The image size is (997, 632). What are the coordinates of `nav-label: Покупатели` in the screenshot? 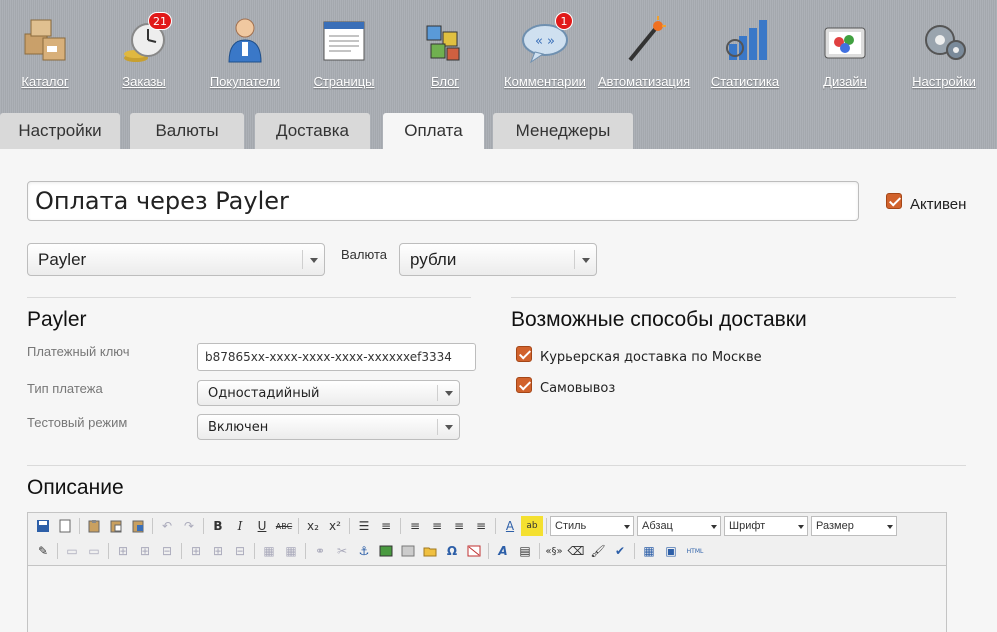 It's located at (245, 81).